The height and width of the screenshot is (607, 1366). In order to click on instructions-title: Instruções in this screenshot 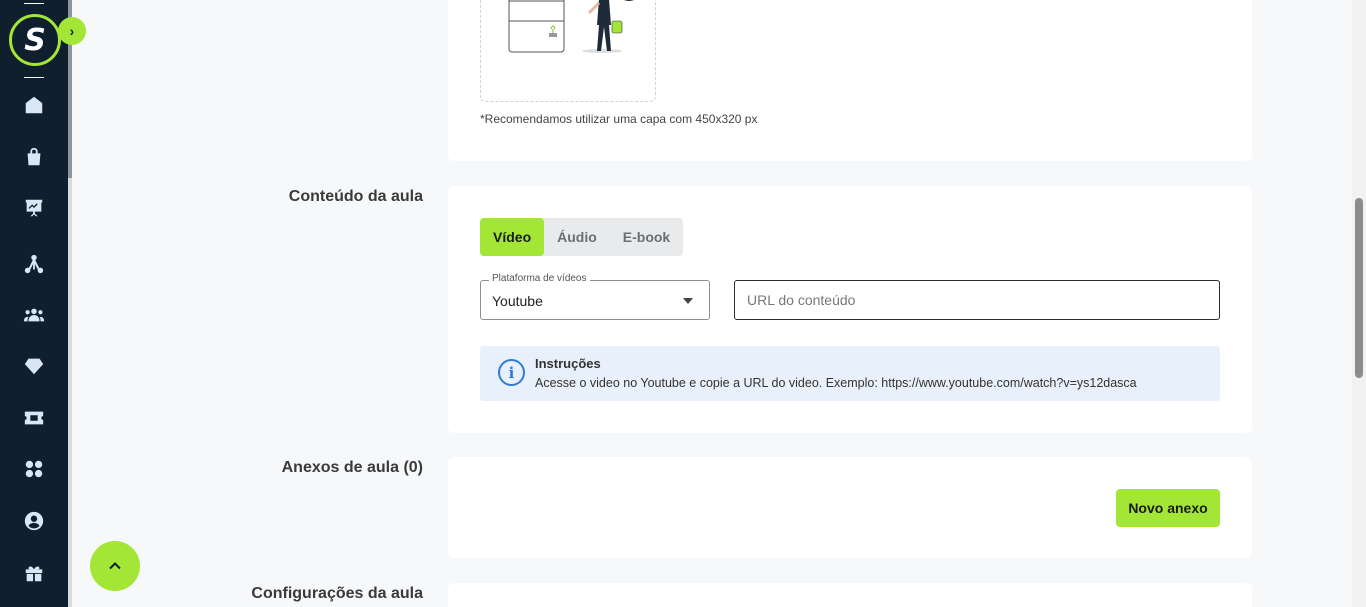, I will do `click(568, 363)`.